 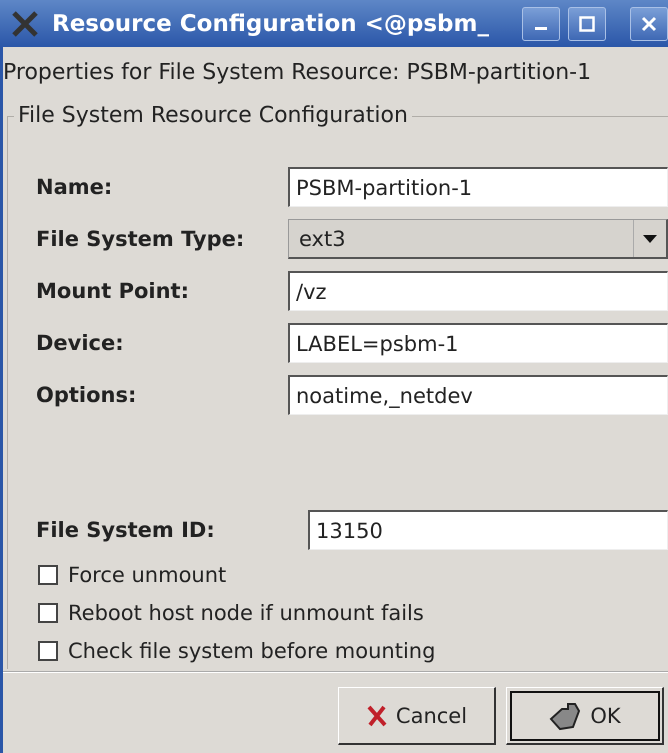 What do you see at coordinates (478, 187) in the screenshot?
I see `input-field: PSBM-partition-1` at bounding box center [478, 187].